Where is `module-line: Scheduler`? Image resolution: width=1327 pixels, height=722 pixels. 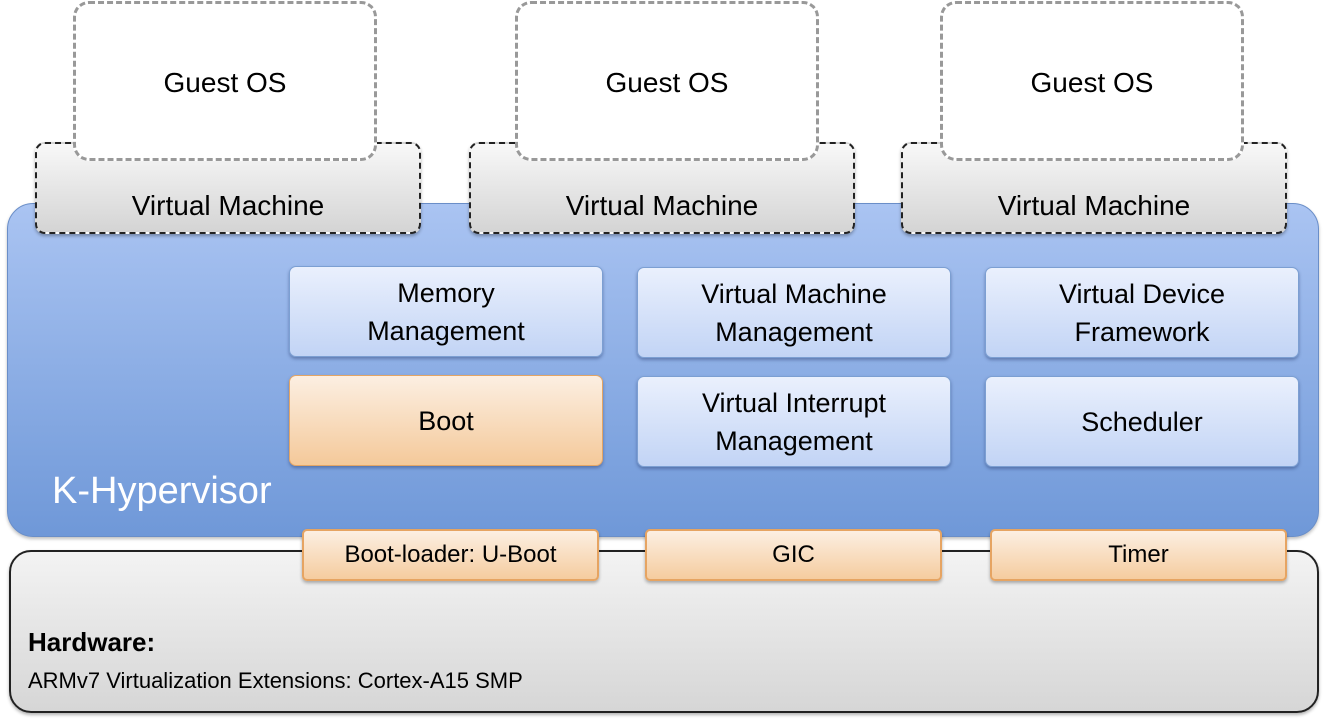 module-line: Scheduler is located at coordinates (1142, 421).